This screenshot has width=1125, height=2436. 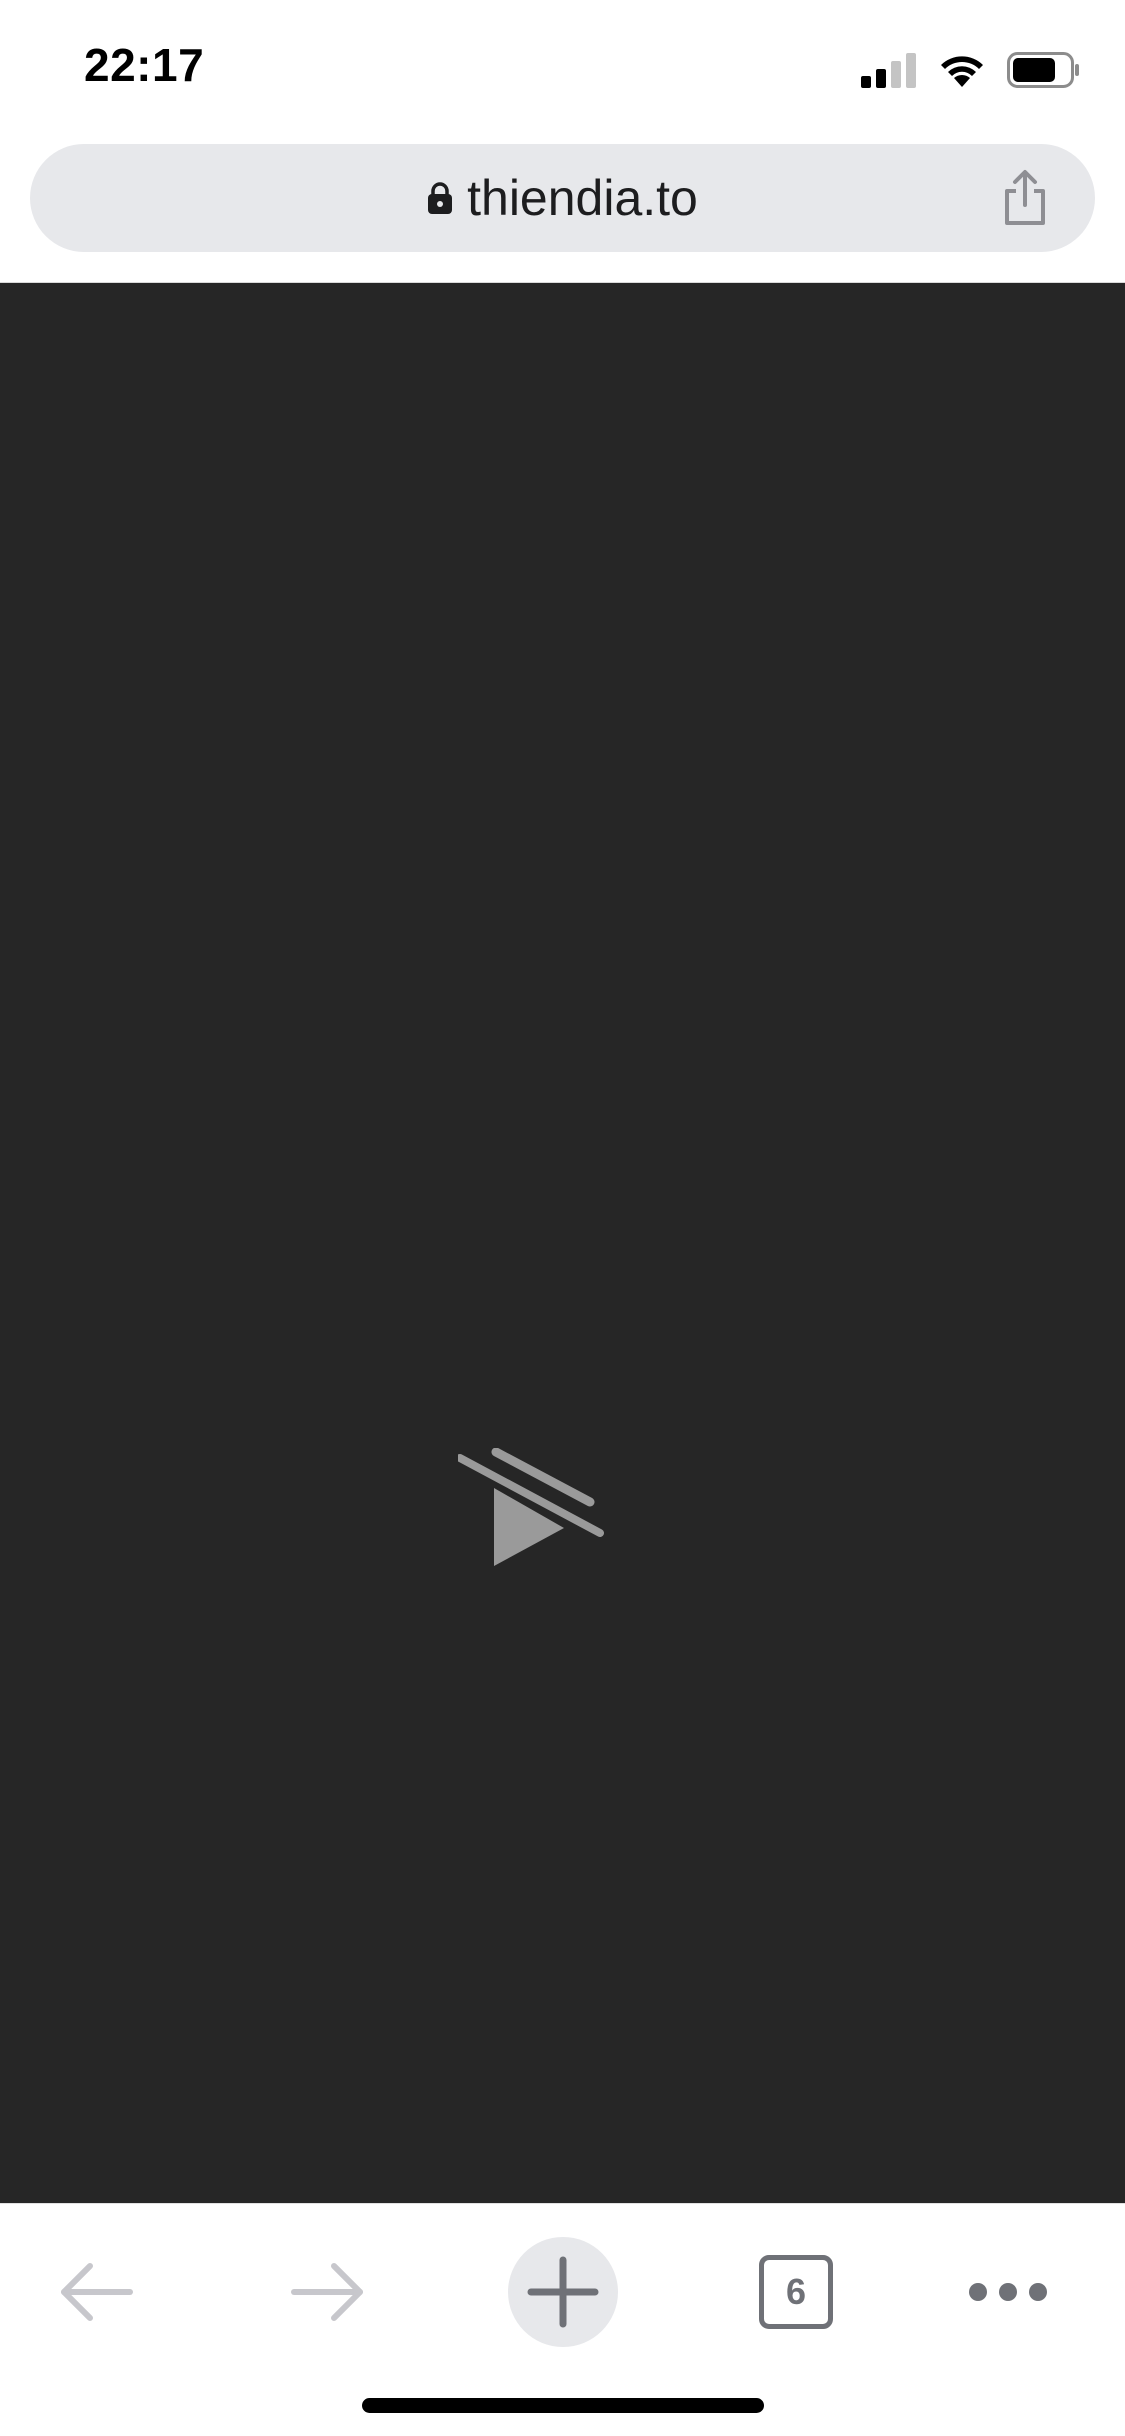 I want to click on address-bar: thiendia.to, so click(x=562, y=198).